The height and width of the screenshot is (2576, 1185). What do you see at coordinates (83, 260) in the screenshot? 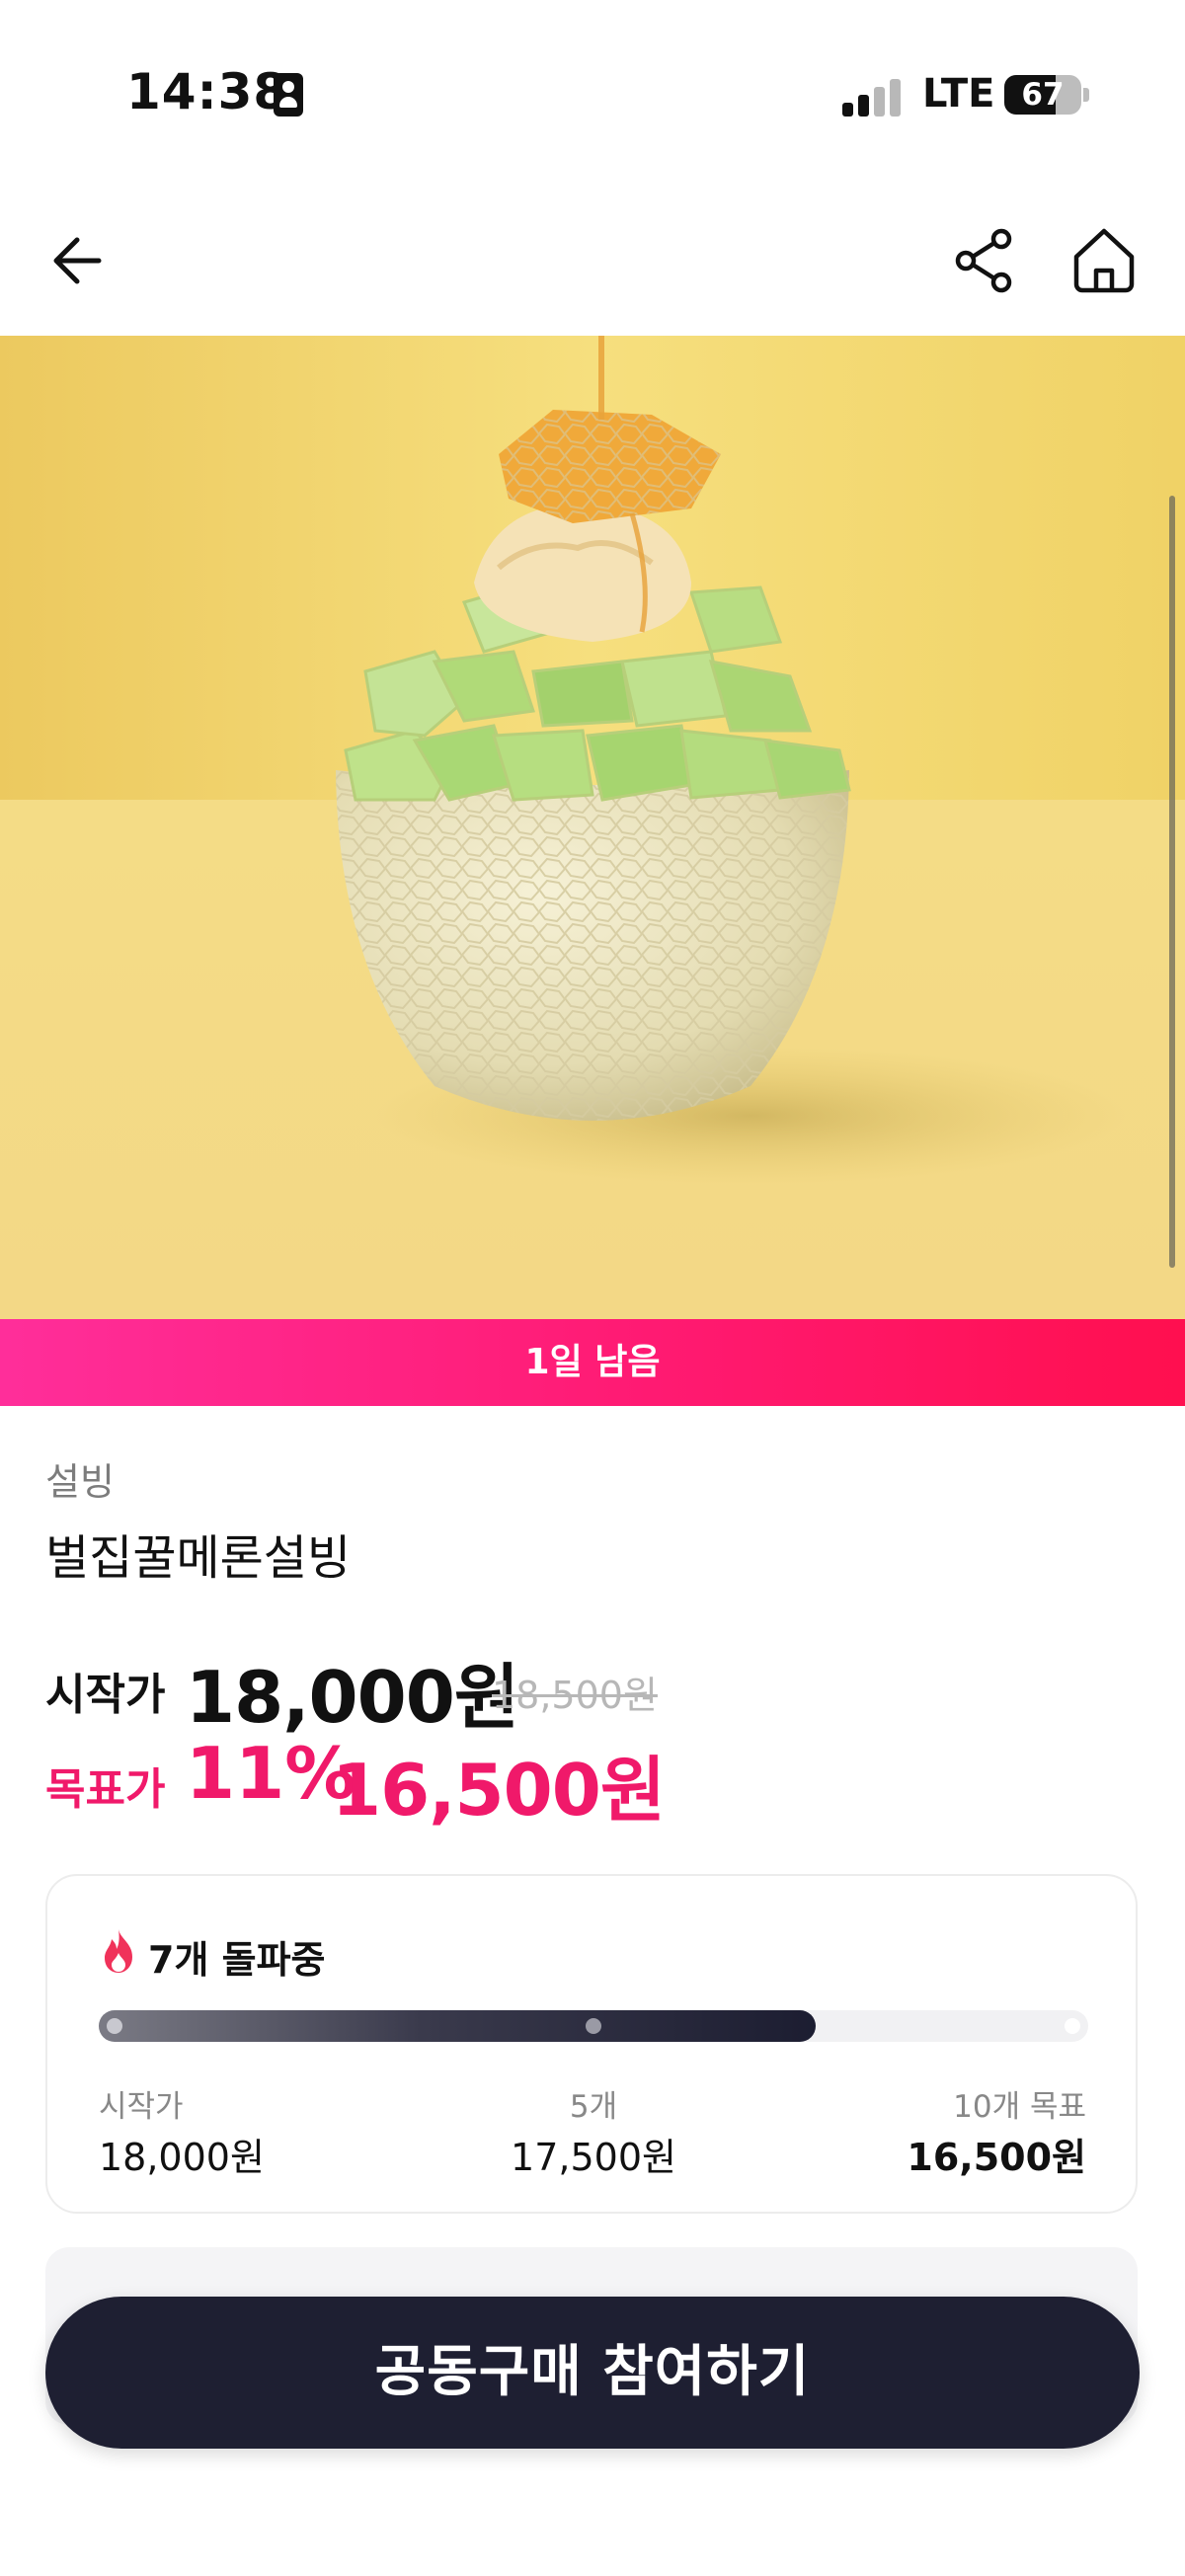
I see `arrow-left-icon` at bounding box center [83, 260].